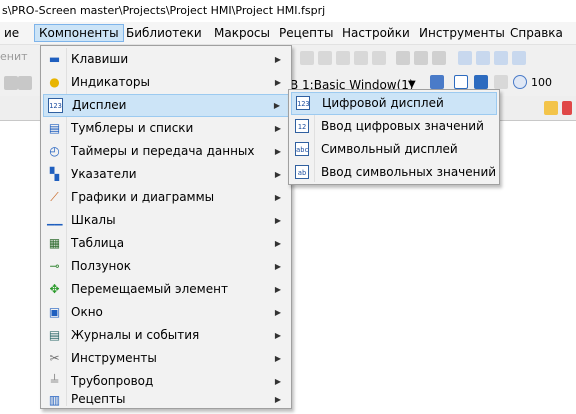 This screenshot has width=576, height=414. I want to click on numeric-display-icon: 123, so click(303, 103).